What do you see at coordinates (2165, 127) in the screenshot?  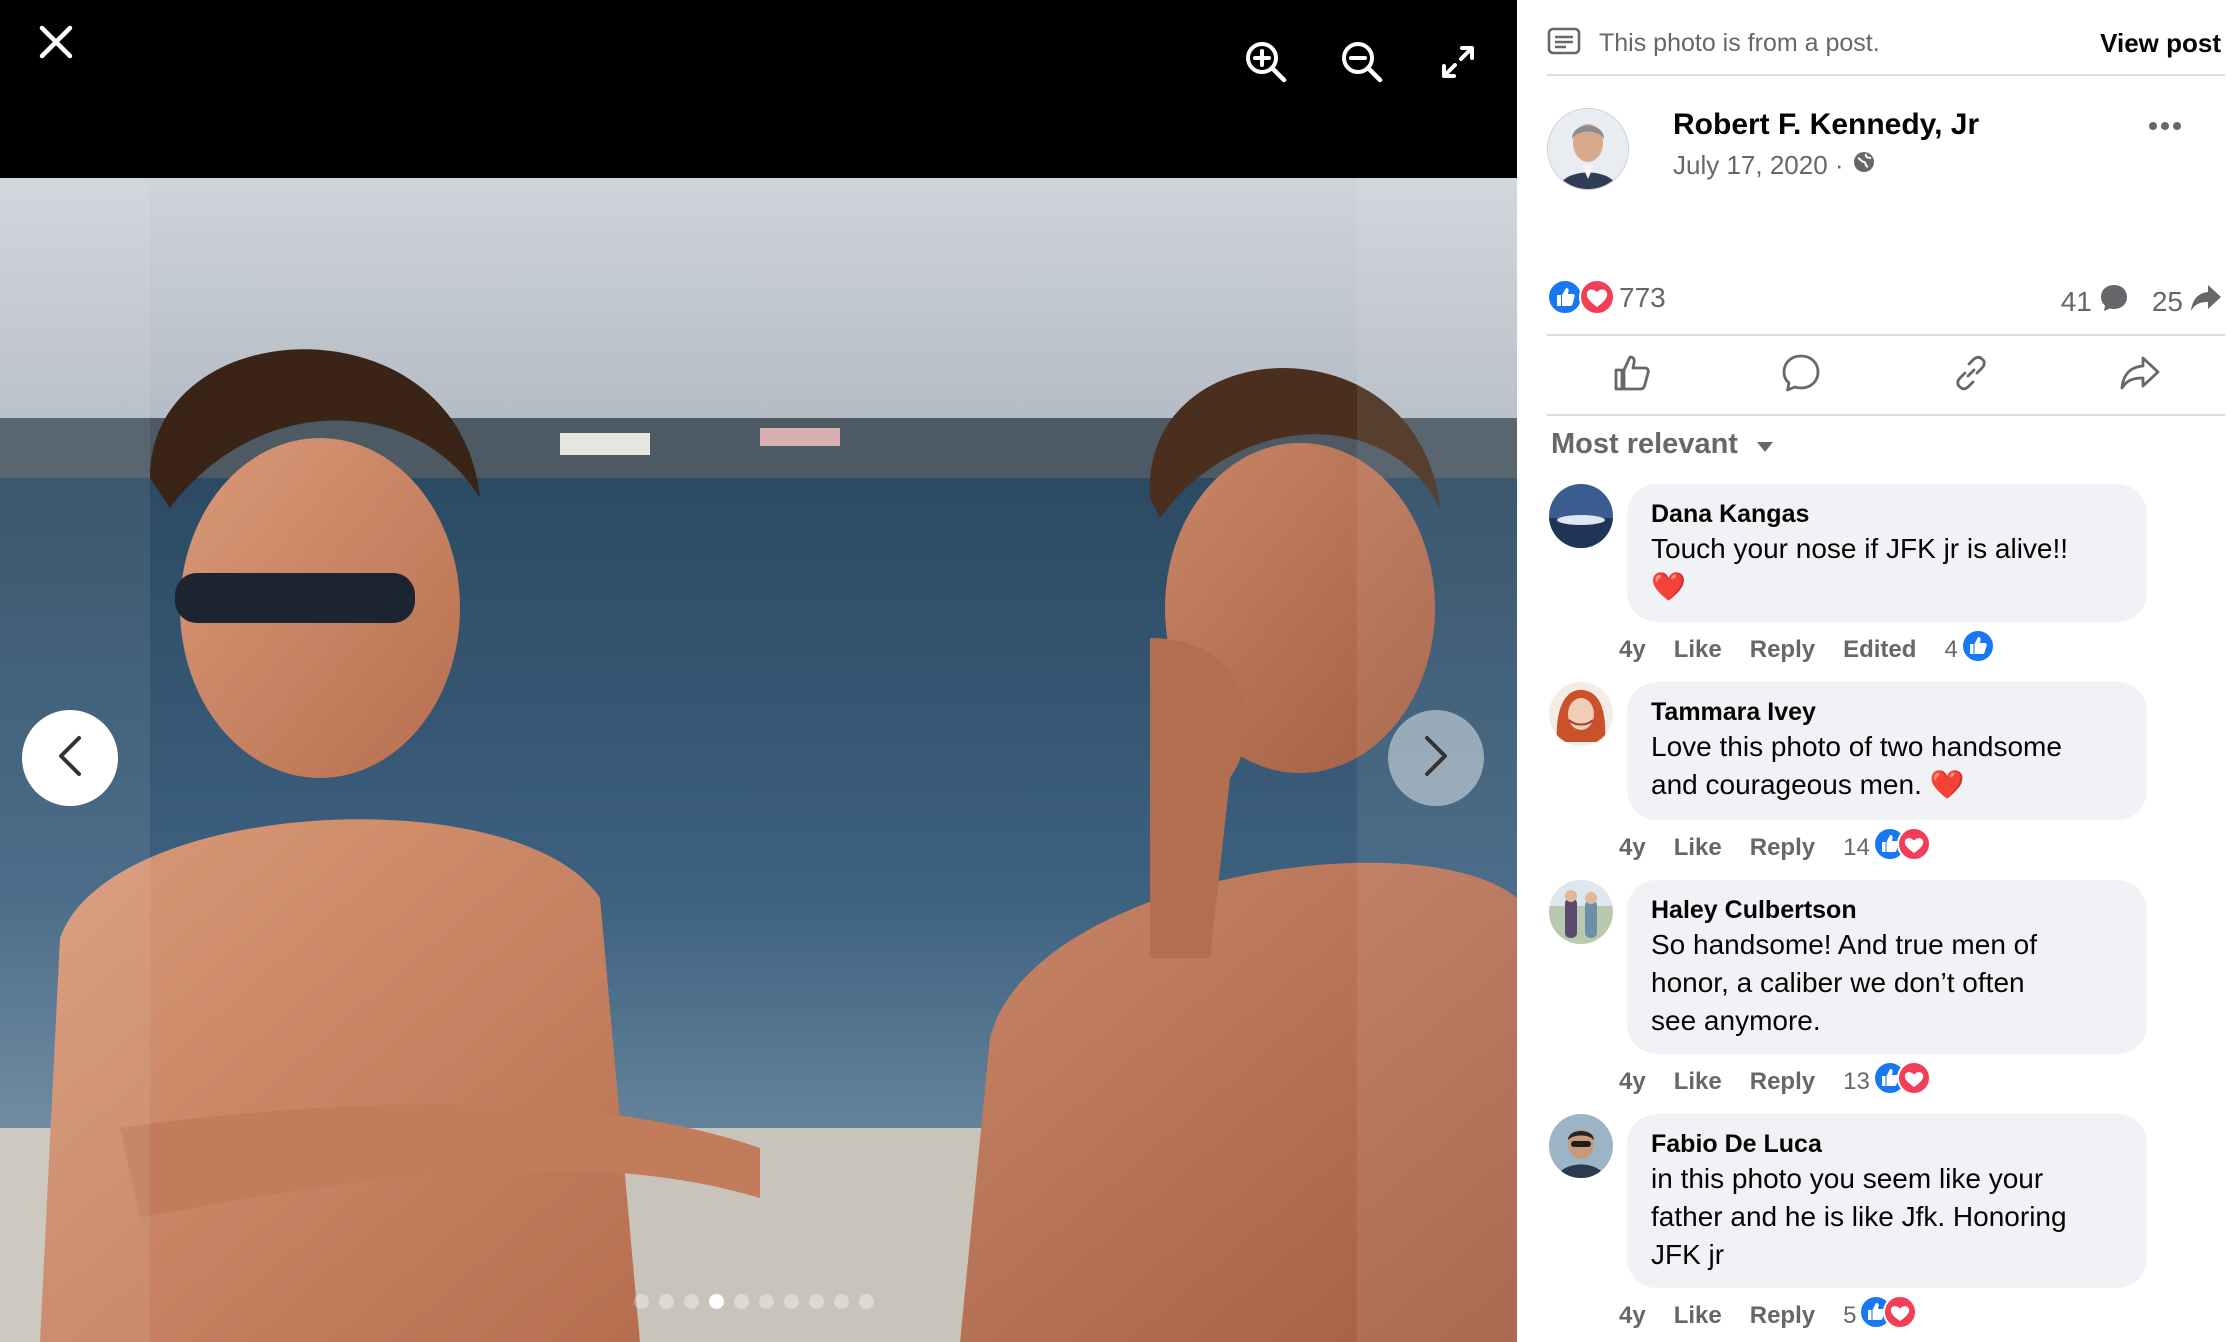 I see `more-options-icon` at bounding box center [2165, 127].